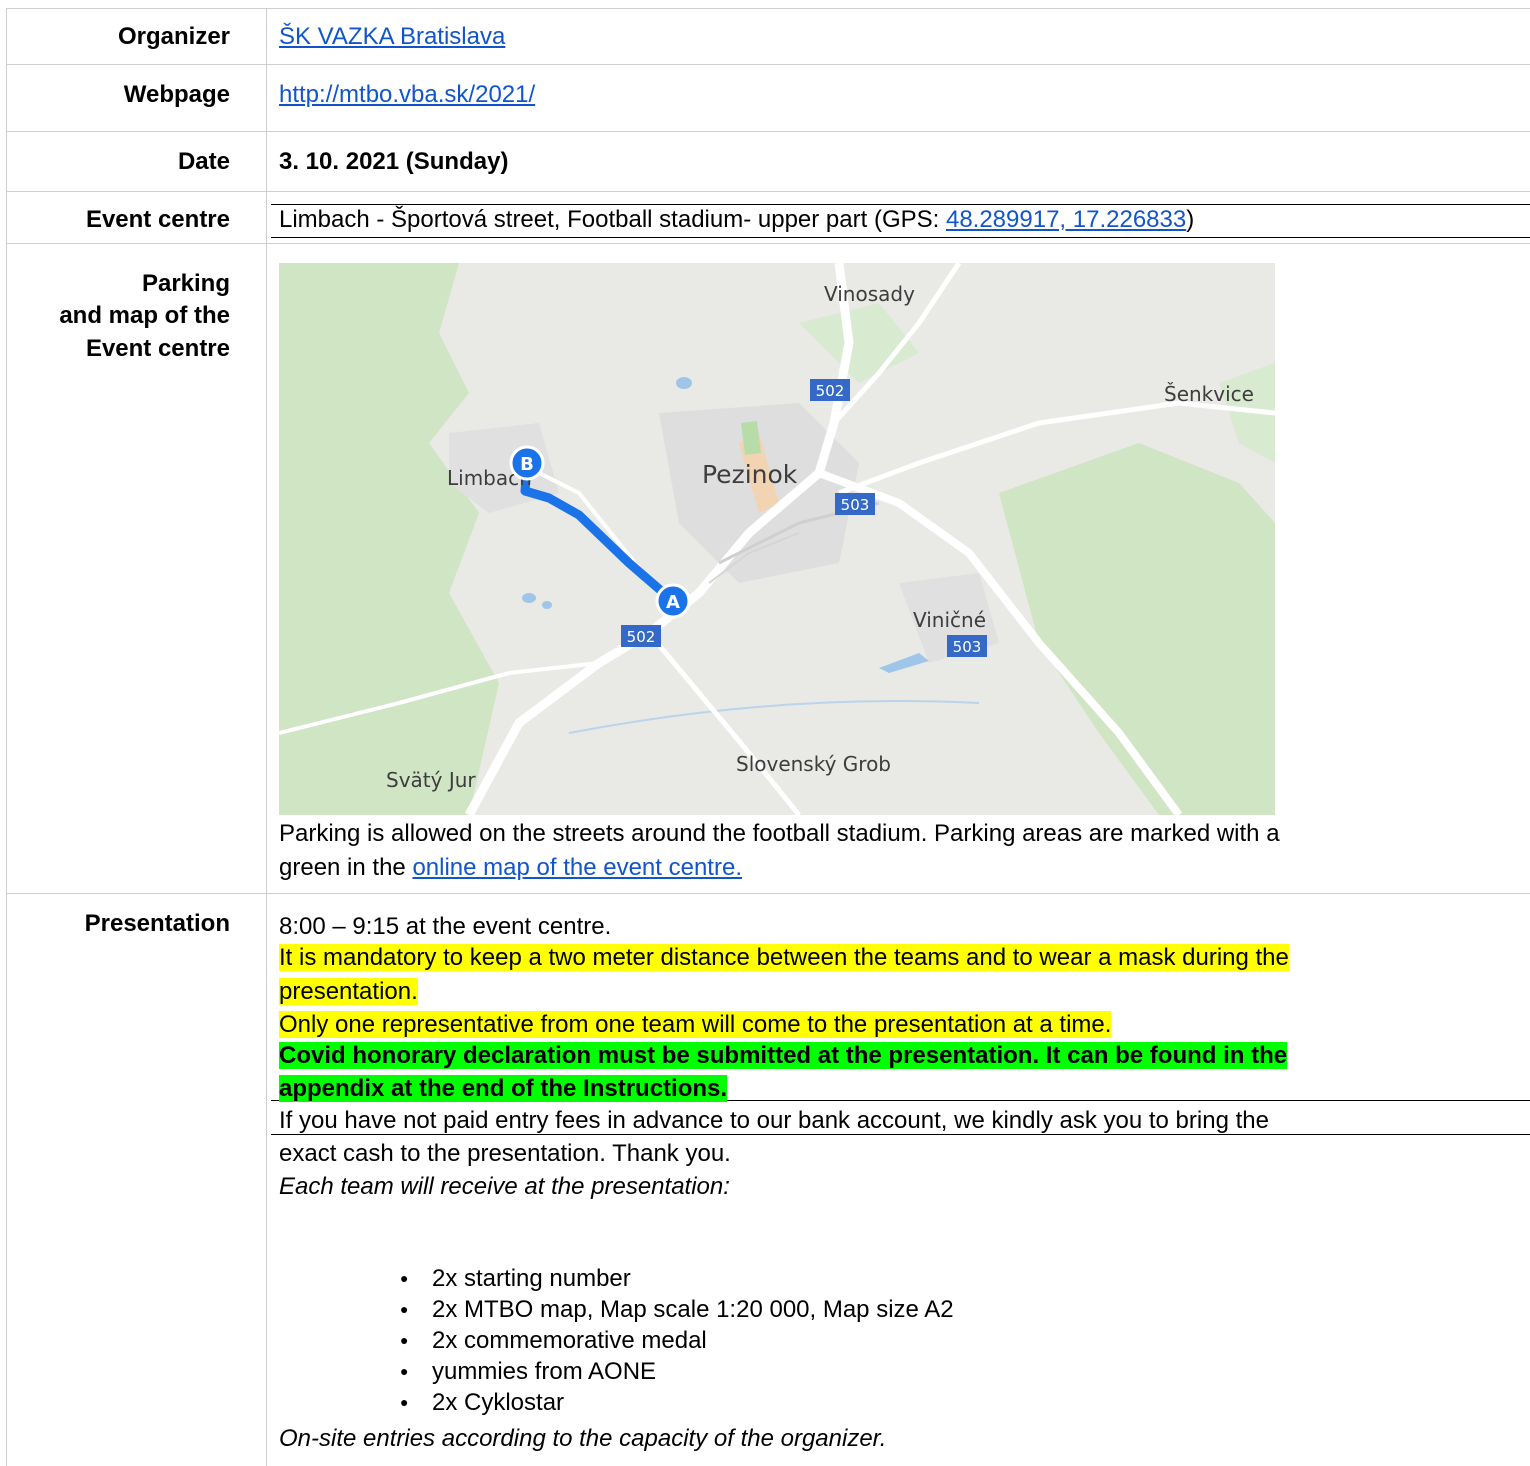  What do you see at coordinates (677, 1371) in the screenshot?
I see `list-item: yummies from AONE` at bounding box center [677, 1371].